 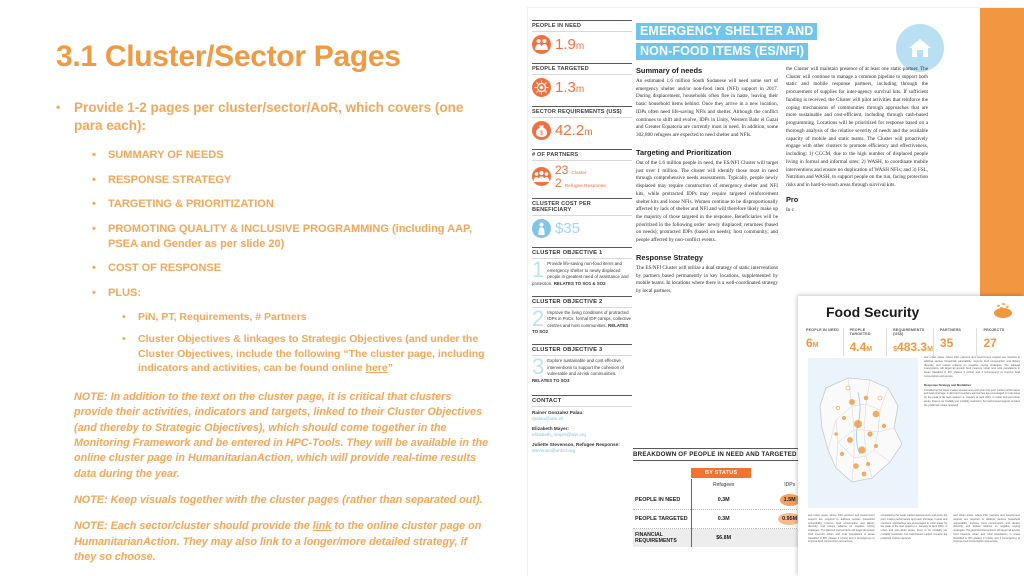 I want to click on fs-stat-people-targeted: PEOPLE TARGETED 4.4M, so click(x=864, y=342).